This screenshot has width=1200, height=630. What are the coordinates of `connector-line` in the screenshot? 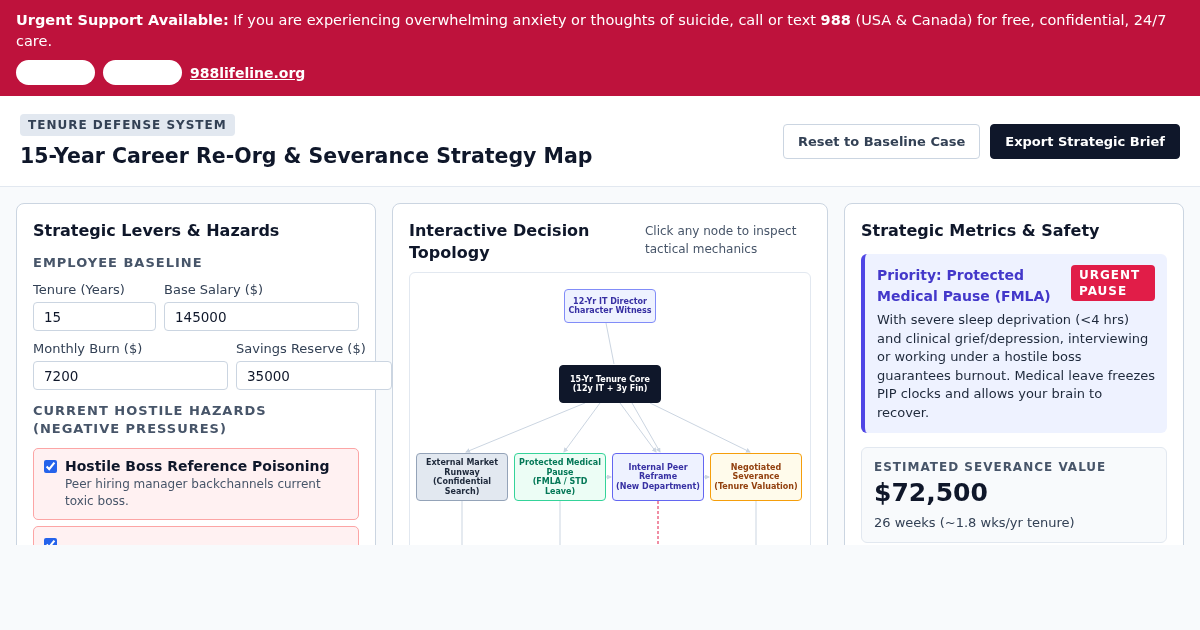 It's located at (610, 343).